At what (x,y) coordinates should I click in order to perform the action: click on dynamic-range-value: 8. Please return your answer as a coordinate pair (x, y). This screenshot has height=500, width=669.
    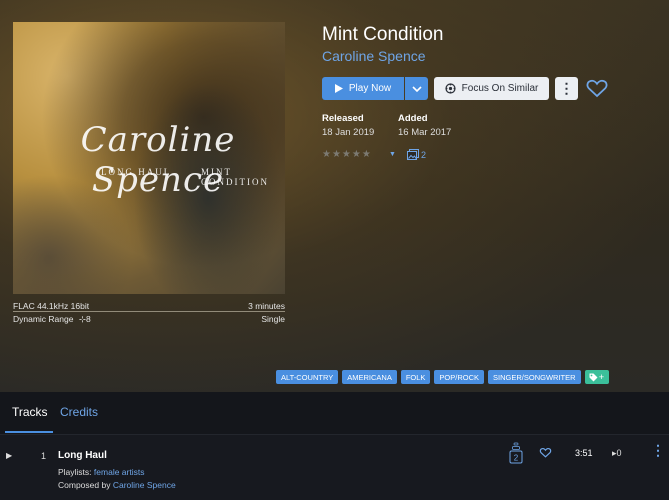
    Looking at the image, I should click on (88, 319).